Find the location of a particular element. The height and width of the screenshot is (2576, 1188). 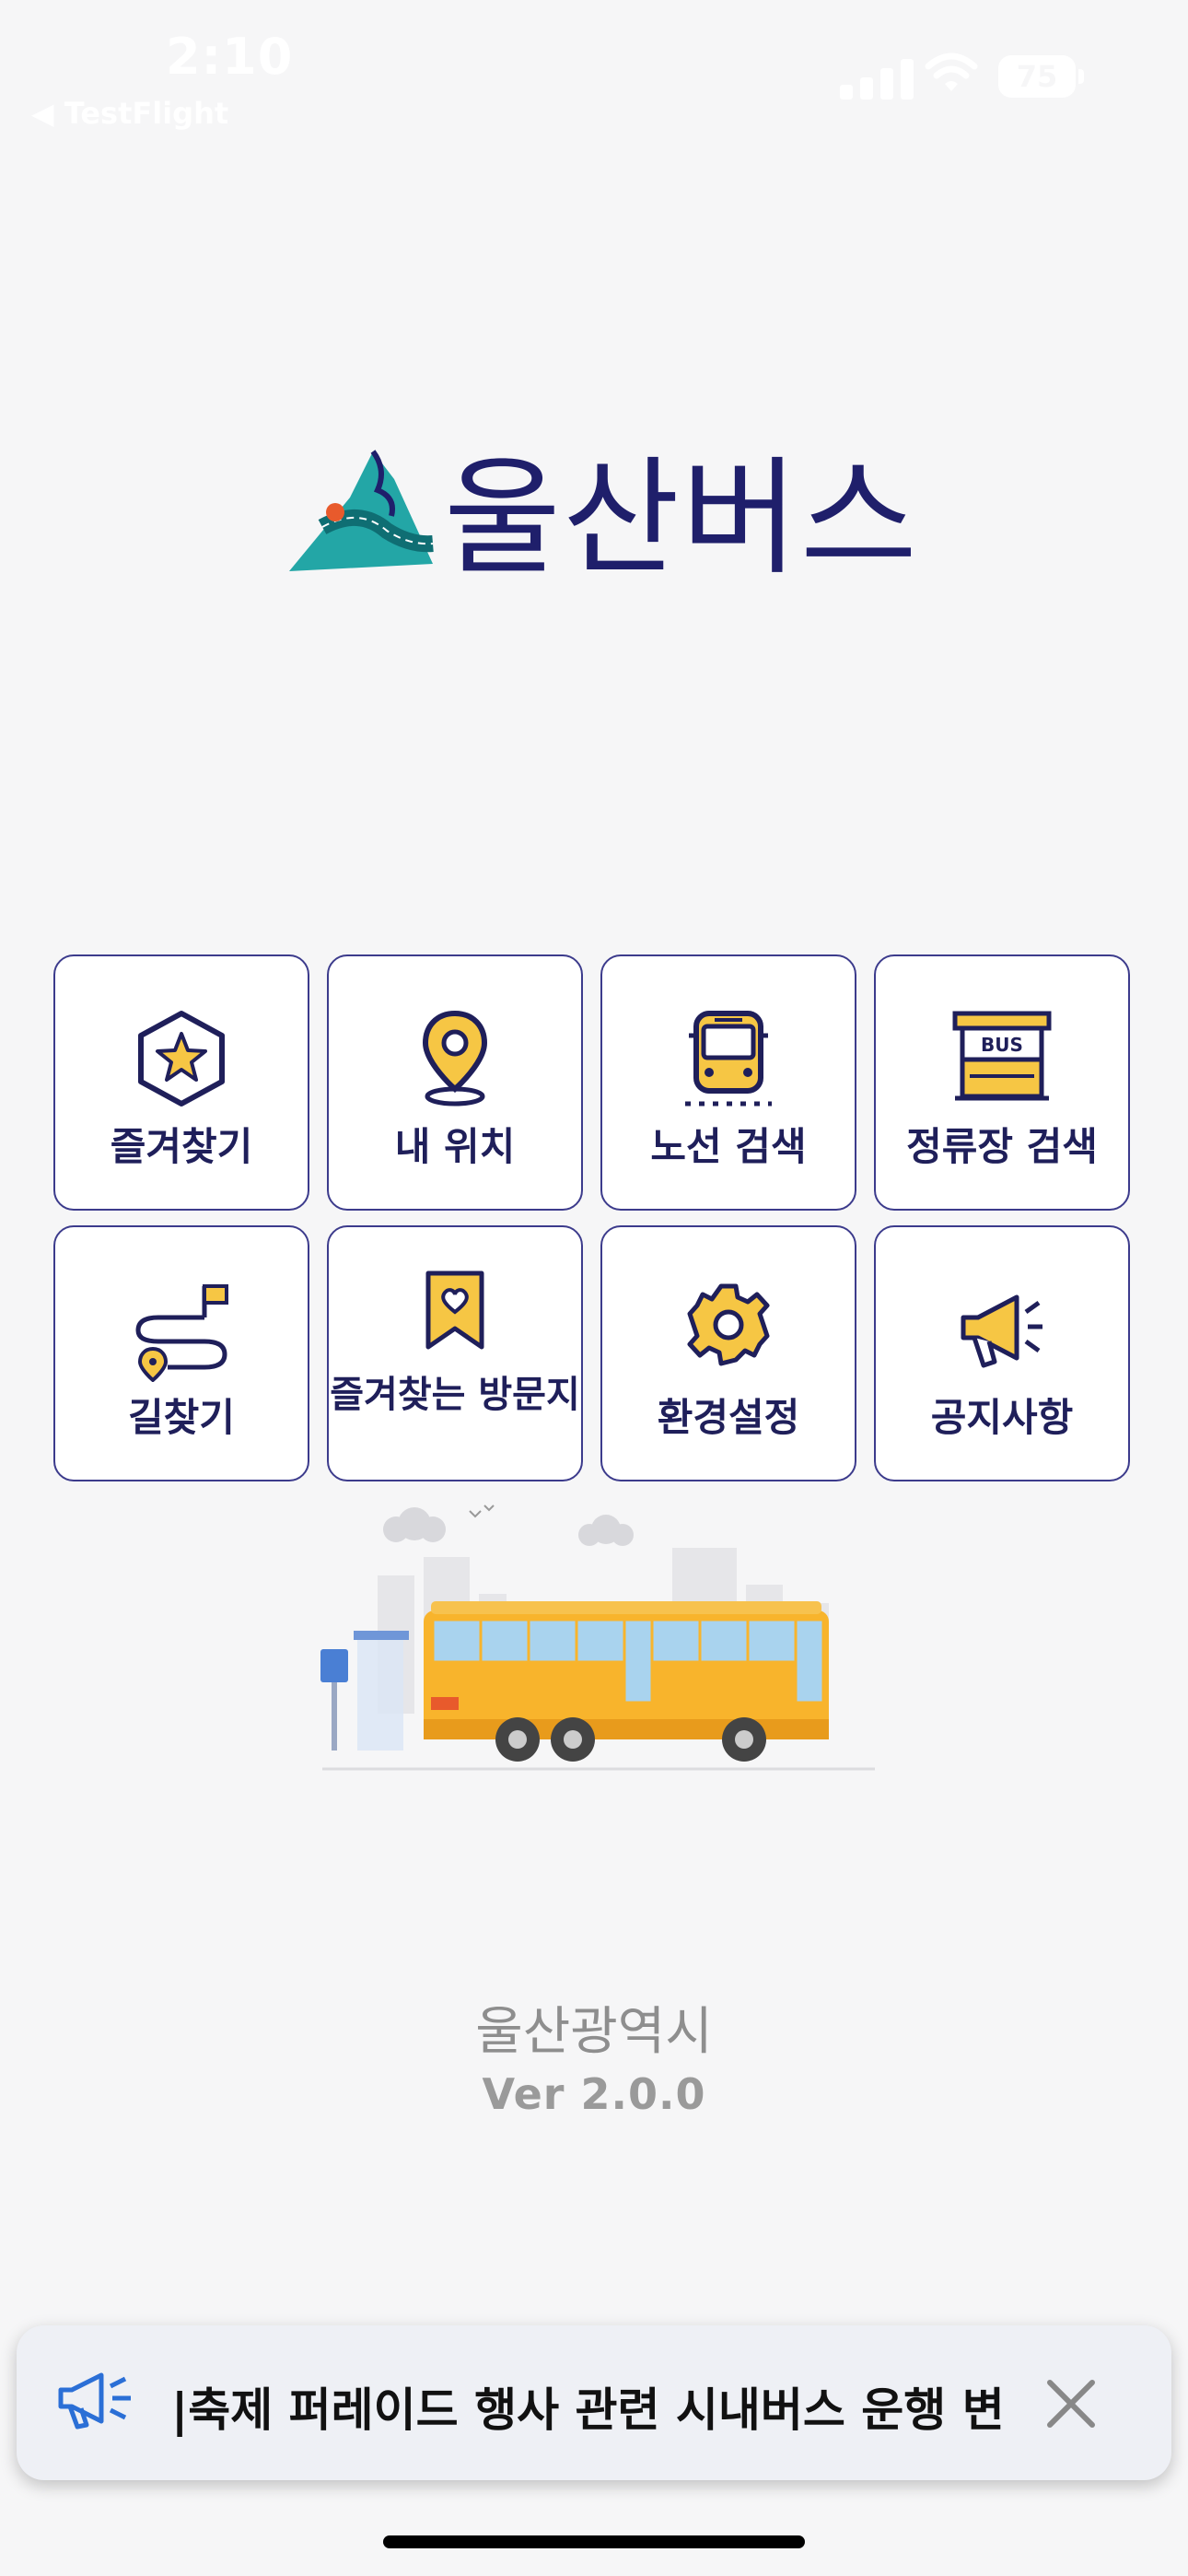

app-version: Ver 2.0.0 is located at coordinates (594, 2094).